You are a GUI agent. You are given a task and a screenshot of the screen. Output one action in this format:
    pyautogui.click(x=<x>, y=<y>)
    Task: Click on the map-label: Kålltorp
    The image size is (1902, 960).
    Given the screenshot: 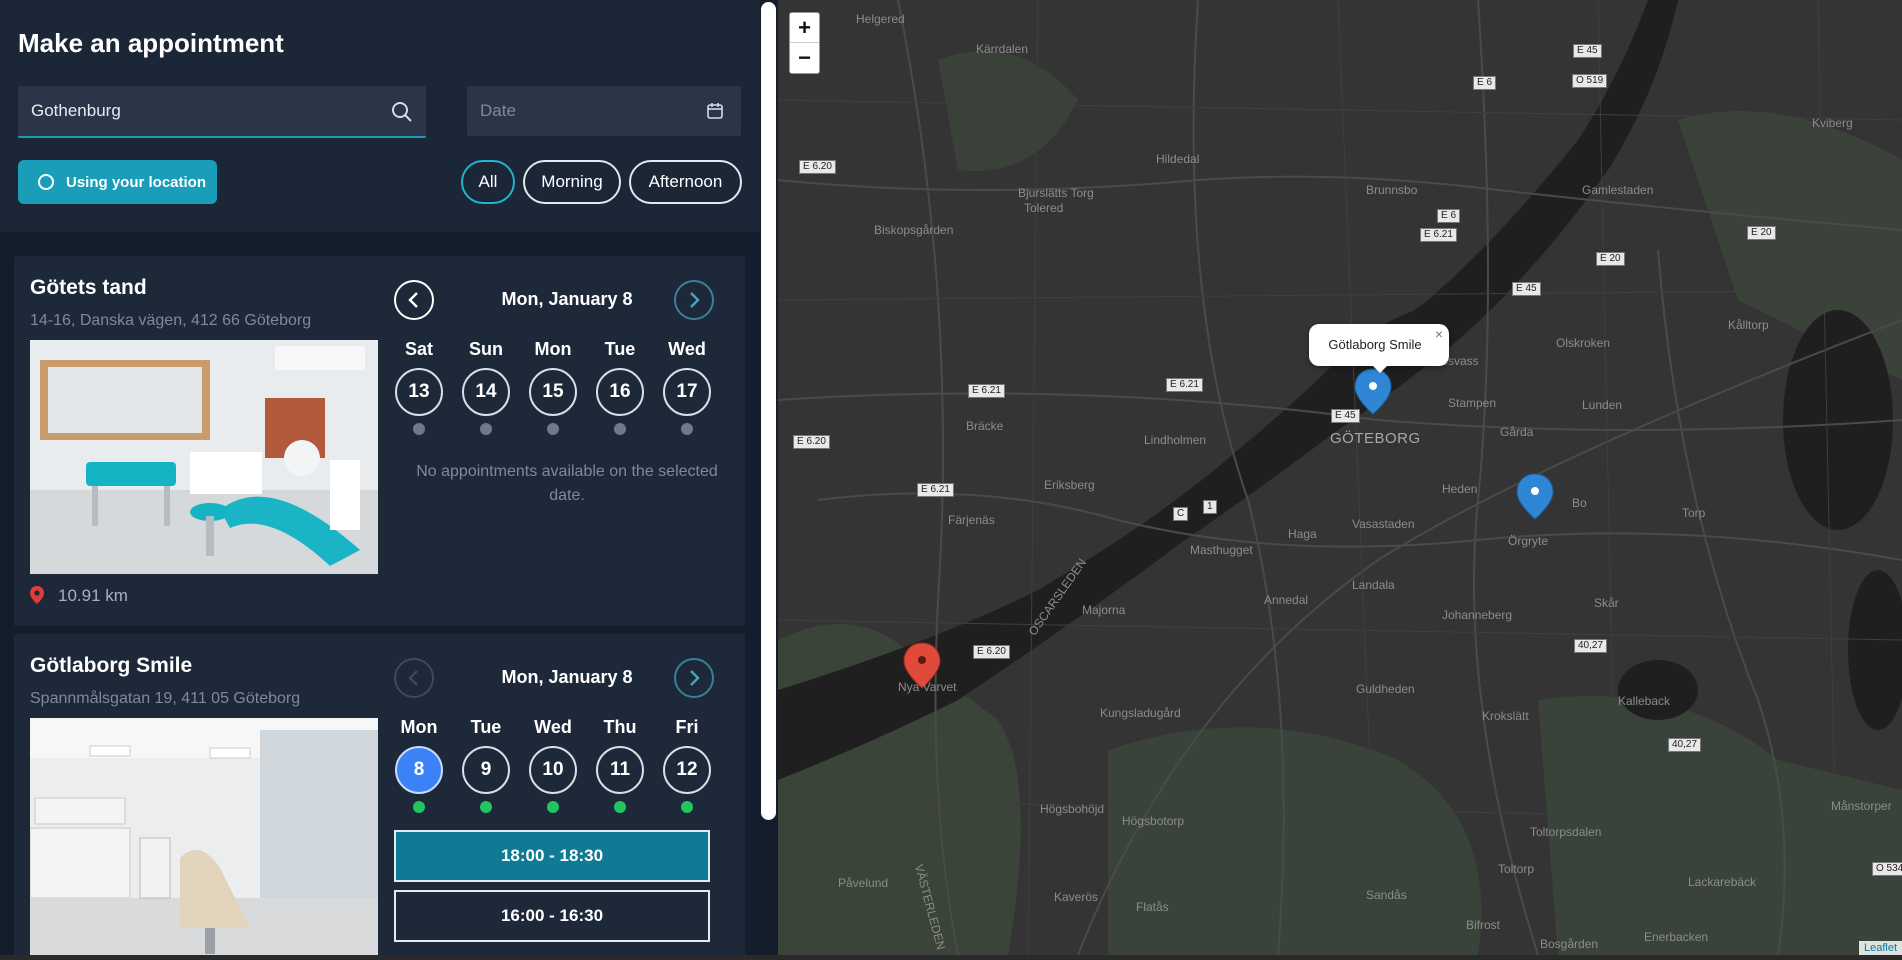 What is the action you would take?
    pyautogui.click(x=1748, y=325)
    